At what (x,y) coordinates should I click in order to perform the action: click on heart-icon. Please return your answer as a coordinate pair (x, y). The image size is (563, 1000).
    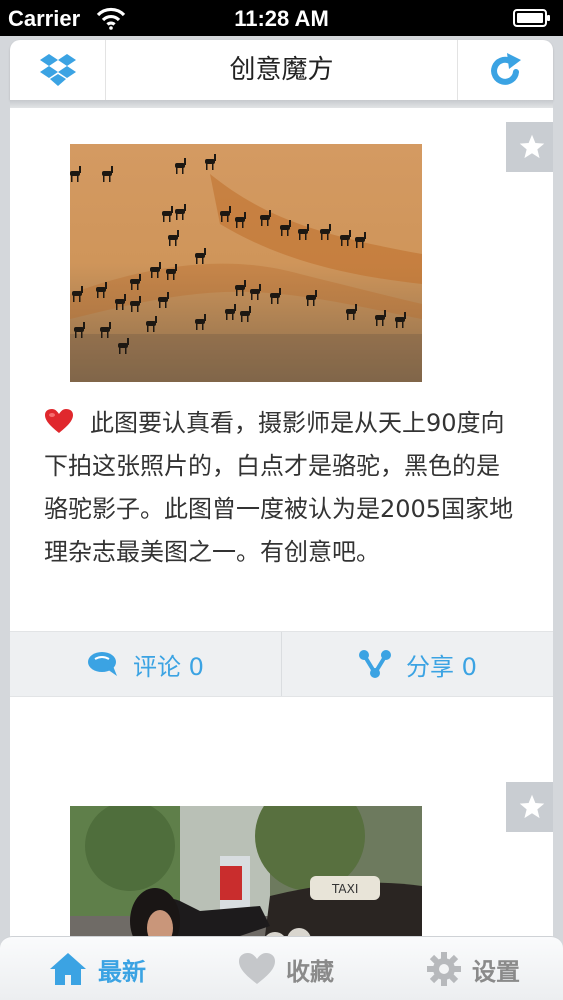
    Looking at the image, I should click on (257, 968).